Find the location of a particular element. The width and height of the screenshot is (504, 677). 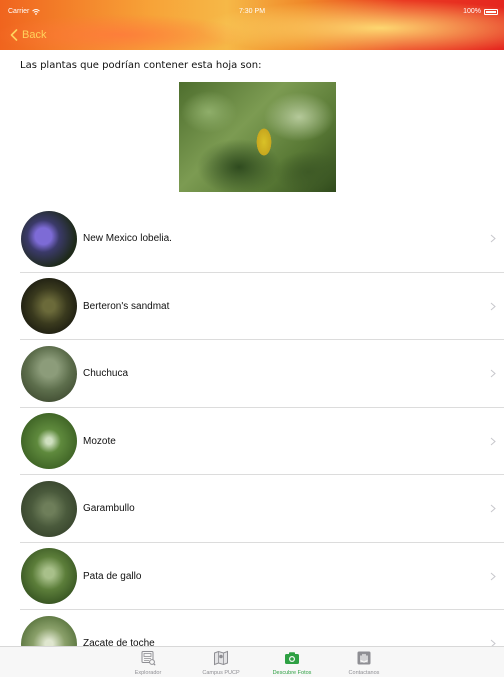

plant-row: Chuchuca is located at coordinates (252, 374).